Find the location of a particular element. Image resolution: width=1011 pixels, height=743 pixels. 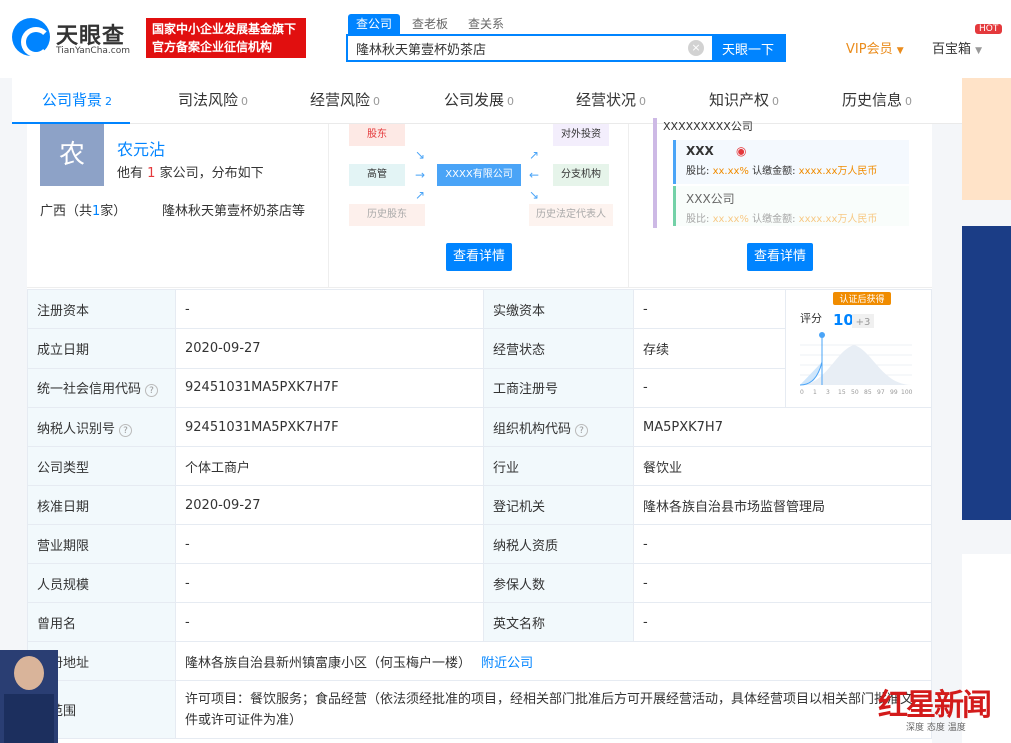

person-company: 隆林秋天第壹杯奶茶店等 is located at coordinates (233, 209).